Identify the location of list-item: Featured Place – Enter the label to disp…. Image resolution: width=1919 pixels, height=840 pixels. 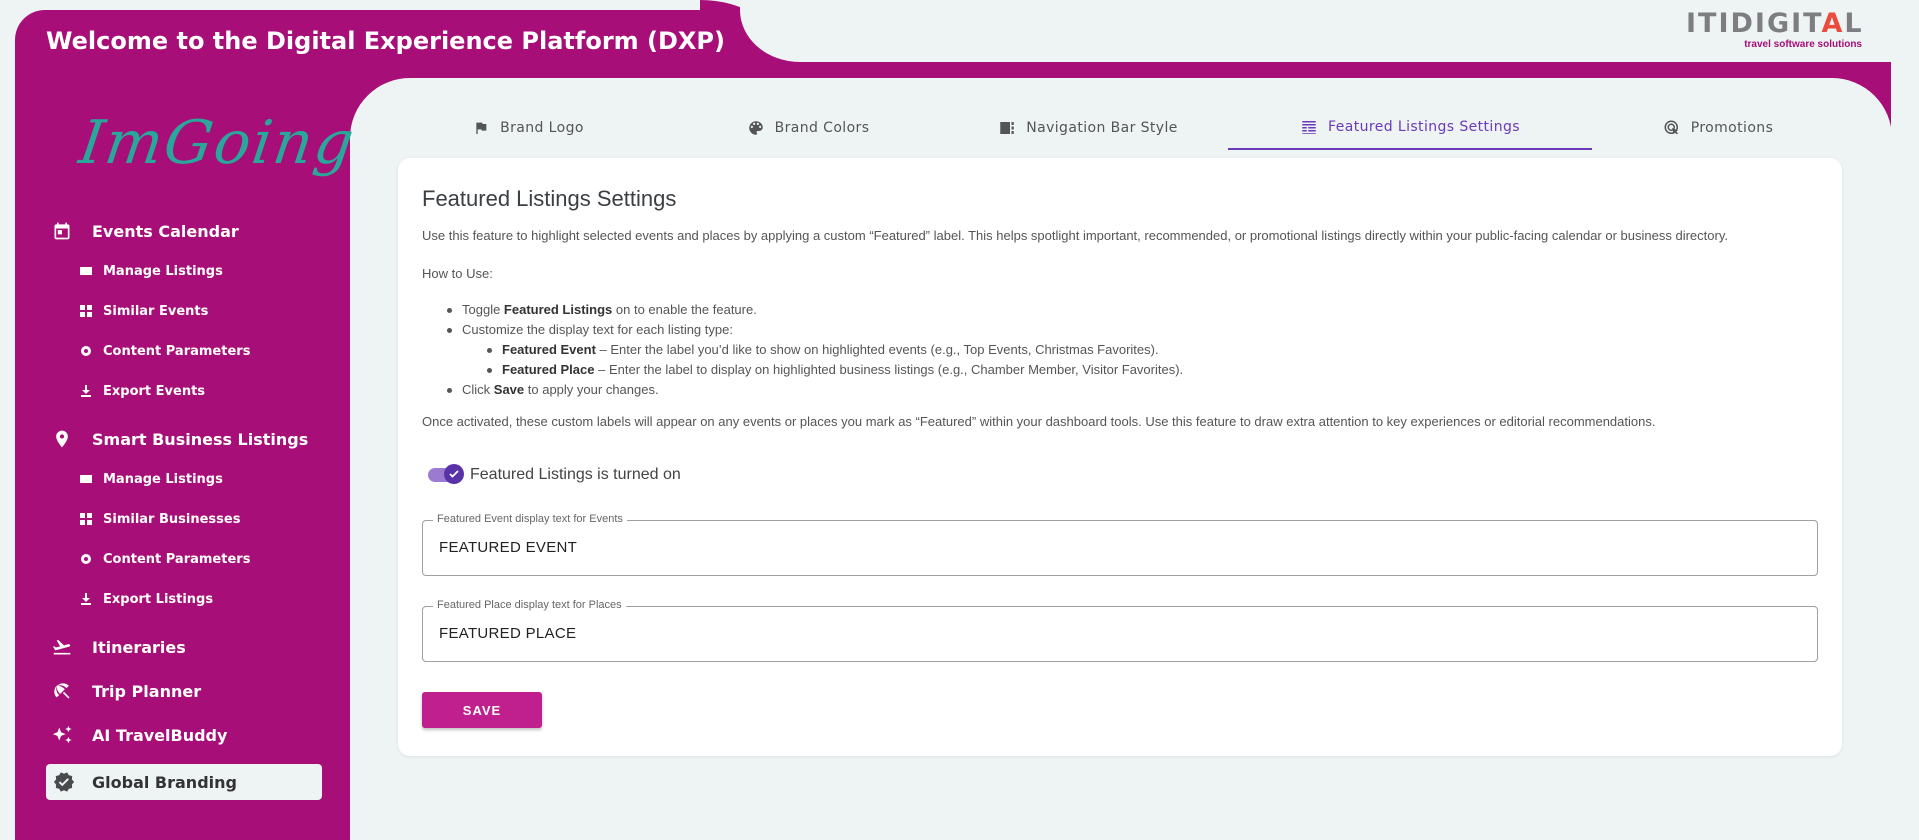
(834, 370).